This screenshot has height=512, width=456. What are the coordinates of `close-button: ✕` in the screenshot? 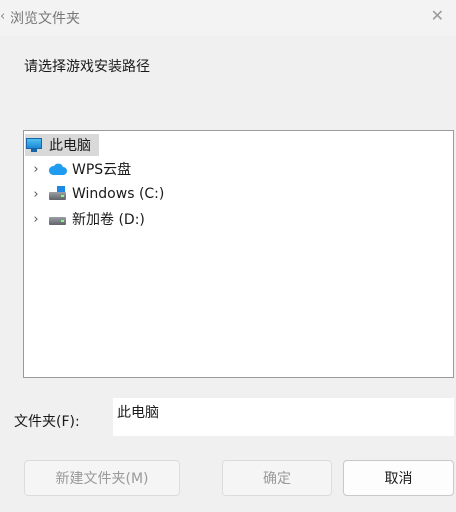 It's located at (437, 15).